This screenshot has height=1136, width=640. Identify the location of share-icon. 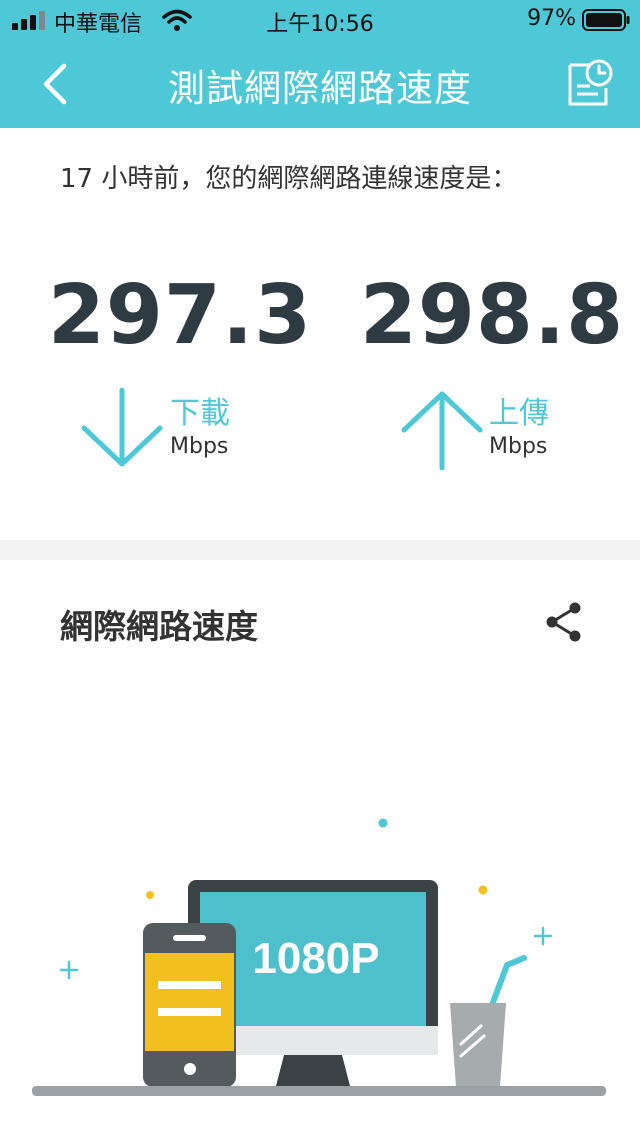
(564, 622).